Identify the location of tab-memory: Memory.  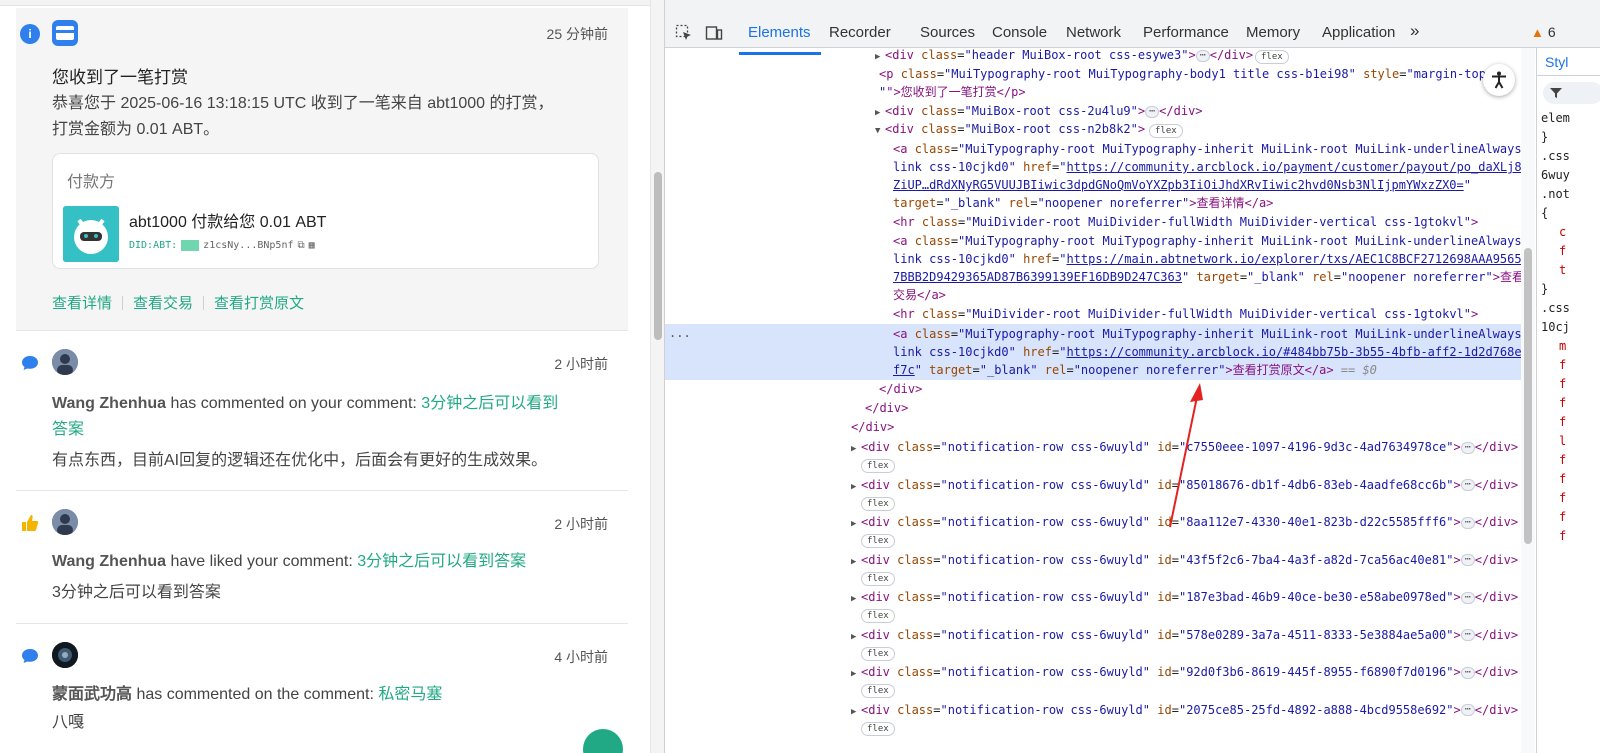
(1273, 32).